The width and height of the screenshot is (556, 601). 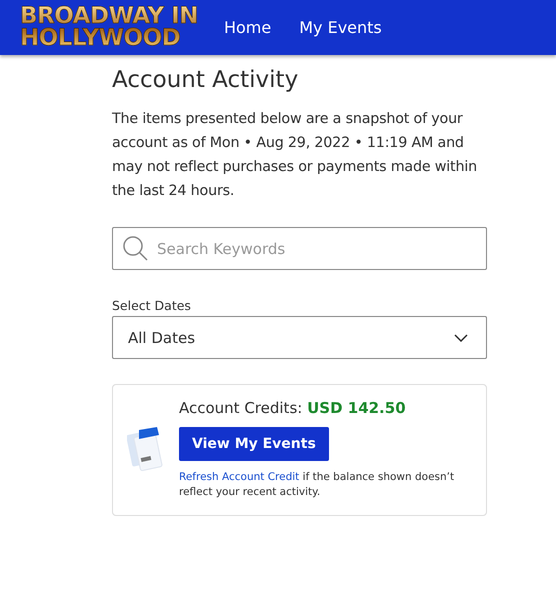 I want to click on view-events-button: View My Events, so click(x=254, y=443).